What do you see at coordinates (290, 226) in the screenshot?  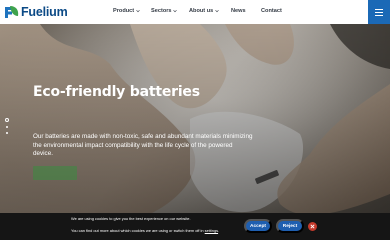 I see `reject-cookies-button: Reject` at bounding box center [290, 226].